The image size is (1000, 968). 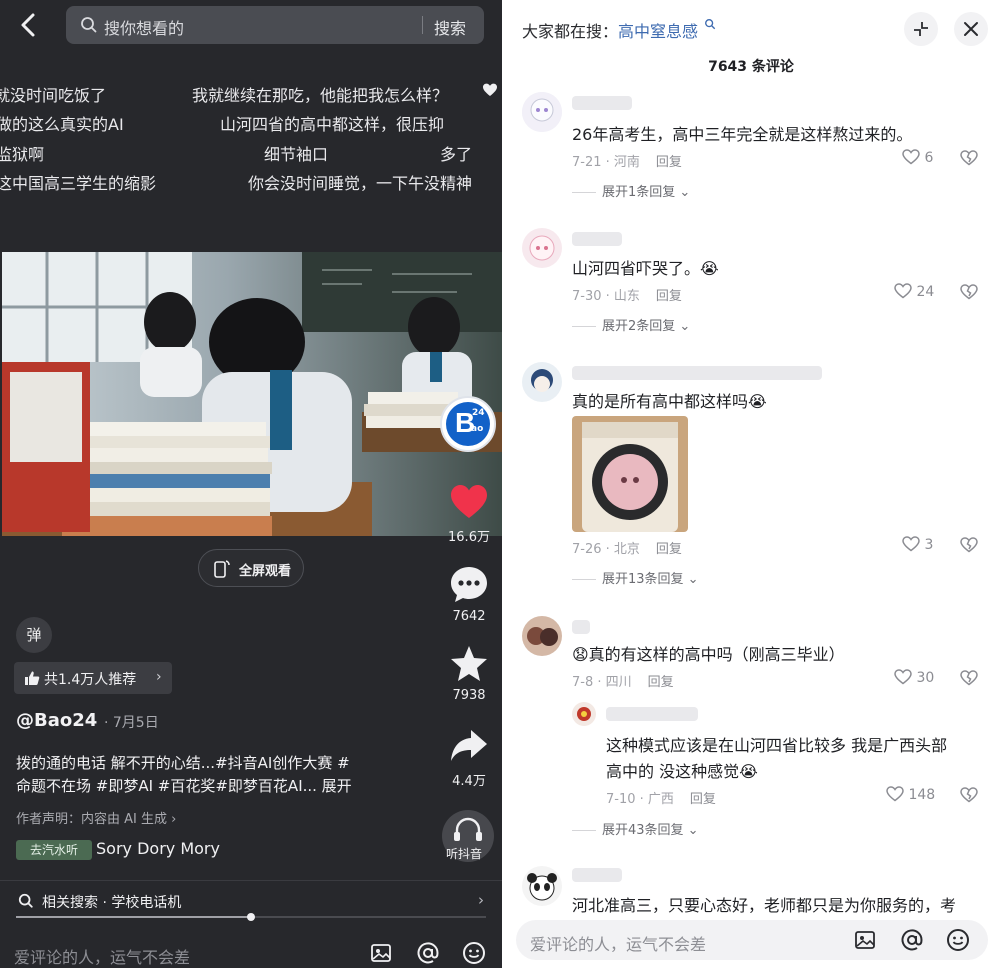 I want to click on comment-like-button: 24, so click(x=914, y=291).